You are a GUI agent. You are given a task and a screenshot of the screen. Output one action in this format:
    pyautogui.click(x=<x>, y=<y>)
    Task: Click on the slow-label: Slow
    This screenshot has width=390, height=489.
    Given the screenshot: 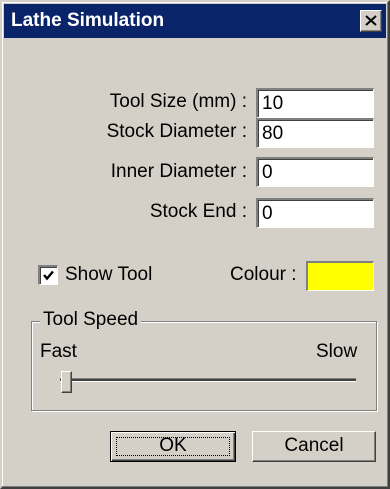 What is the action you would take?
    pyautogui.click(x=337, y=351)
    